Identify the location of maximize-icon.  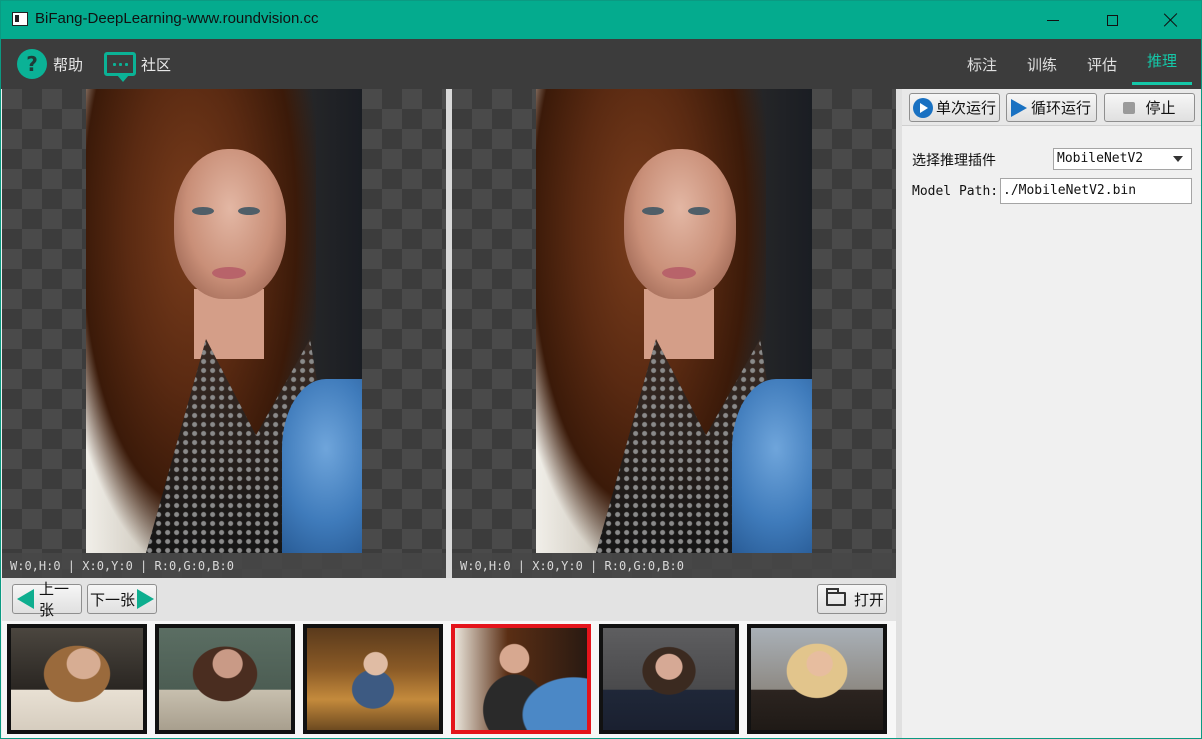
(1112, 20).